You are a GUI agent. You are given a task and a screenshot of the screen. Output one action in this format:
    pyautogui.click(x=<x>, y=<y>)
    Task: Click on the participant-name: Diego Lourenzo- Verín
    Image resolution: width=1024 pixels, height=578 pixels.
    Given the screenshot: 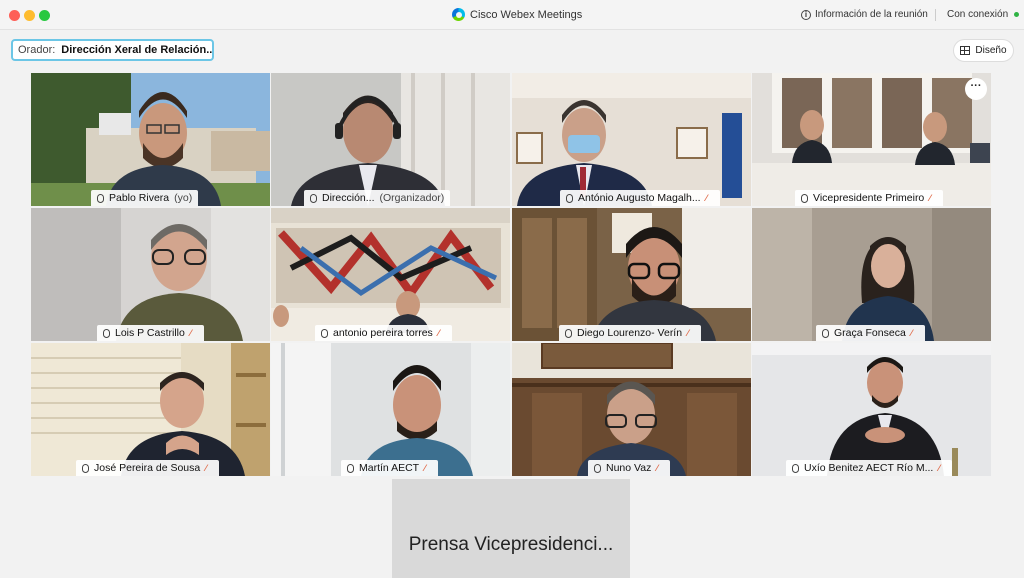 What is the action you would take?
    pyautogui.click(x=630, y=333)
    